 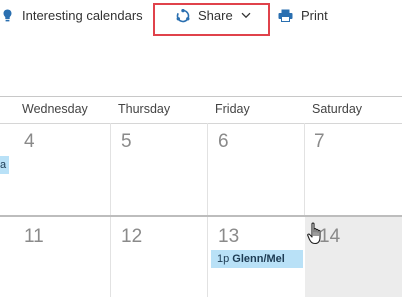 I want to click on date-cell-5: 5, so click(x=126, y=142).